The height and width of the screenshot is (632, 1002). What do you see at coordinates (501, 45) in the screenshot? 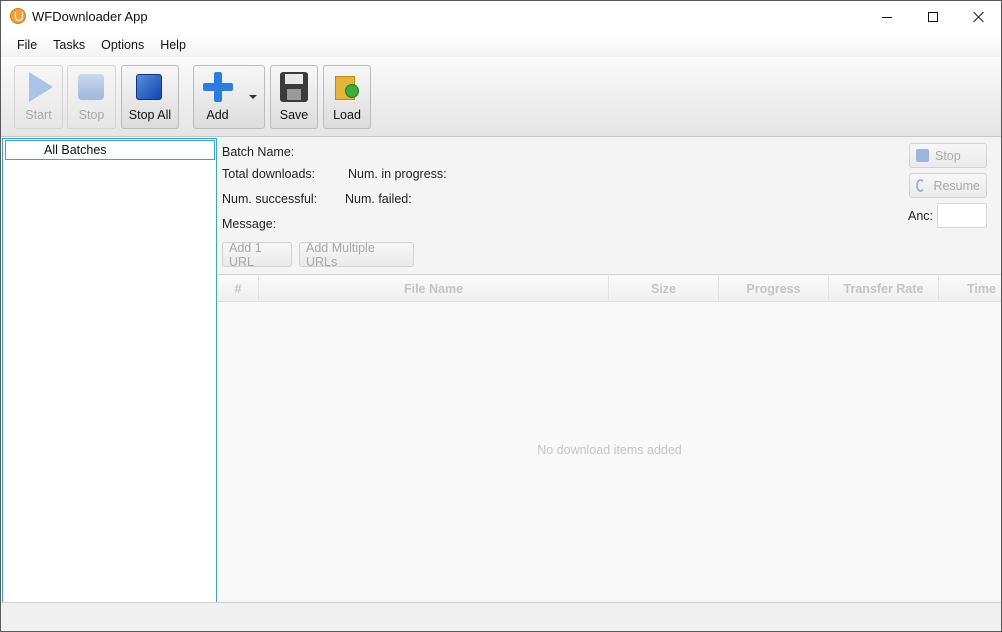
I see `menu-bar: File Tasks Options Help` at bounding box center [501, 45].